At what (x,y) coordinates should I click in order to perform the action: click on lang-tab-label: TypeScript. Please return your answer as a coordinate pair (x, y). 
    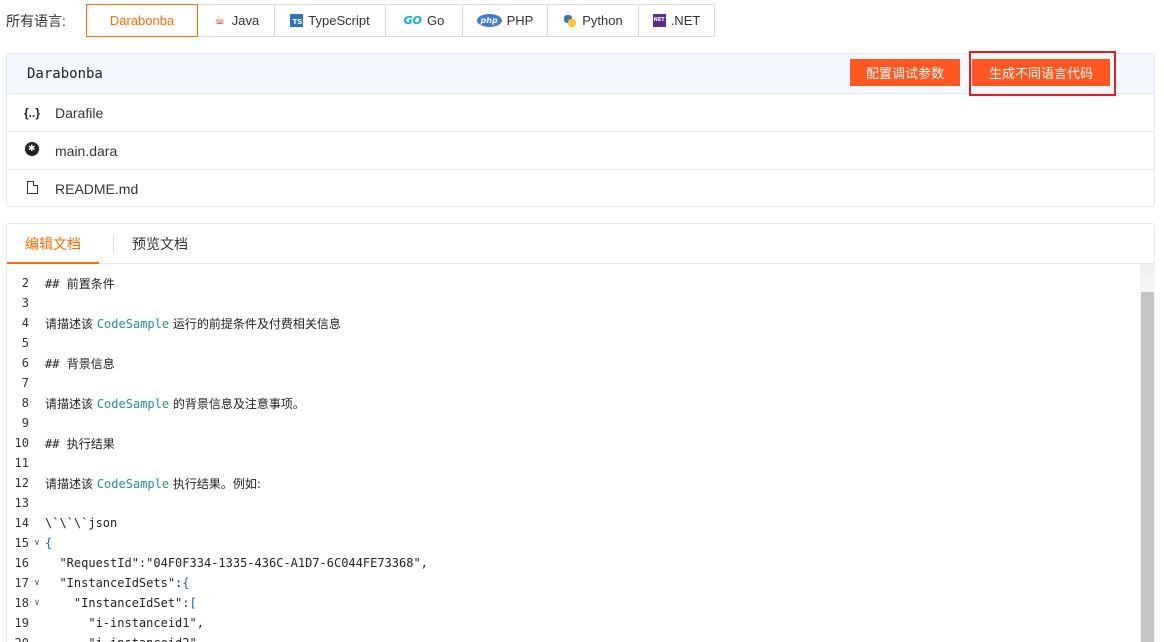
    Looking at the image, I should click on (339, 20).